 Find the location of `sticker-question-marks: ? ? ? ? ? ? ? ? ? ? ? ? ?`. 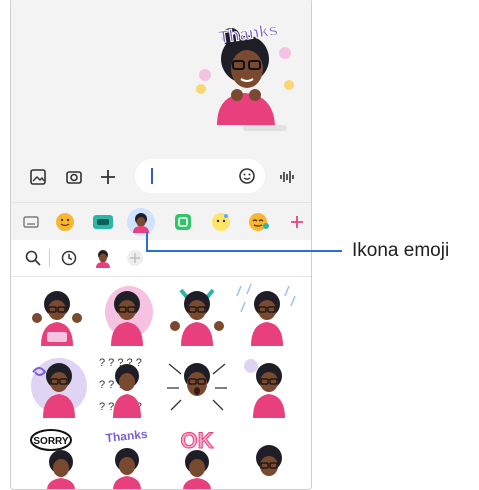

sticker-question-marks: ? ? ? ? ? ? ? ? ? ? ? ? ? is located at coordinates (127, 386).